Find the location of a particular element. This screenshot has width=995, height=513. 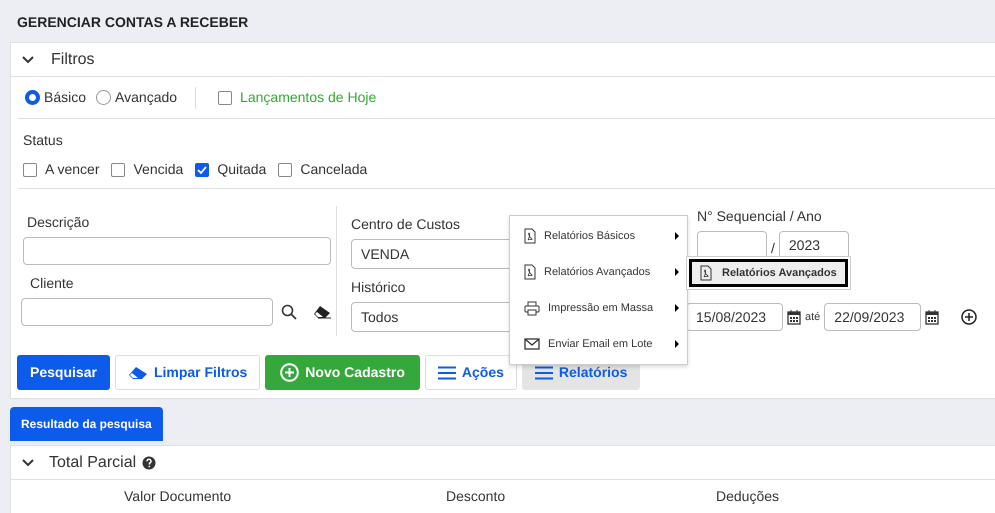

checkbox-option: A vencer is located at coordinates (61, 169).